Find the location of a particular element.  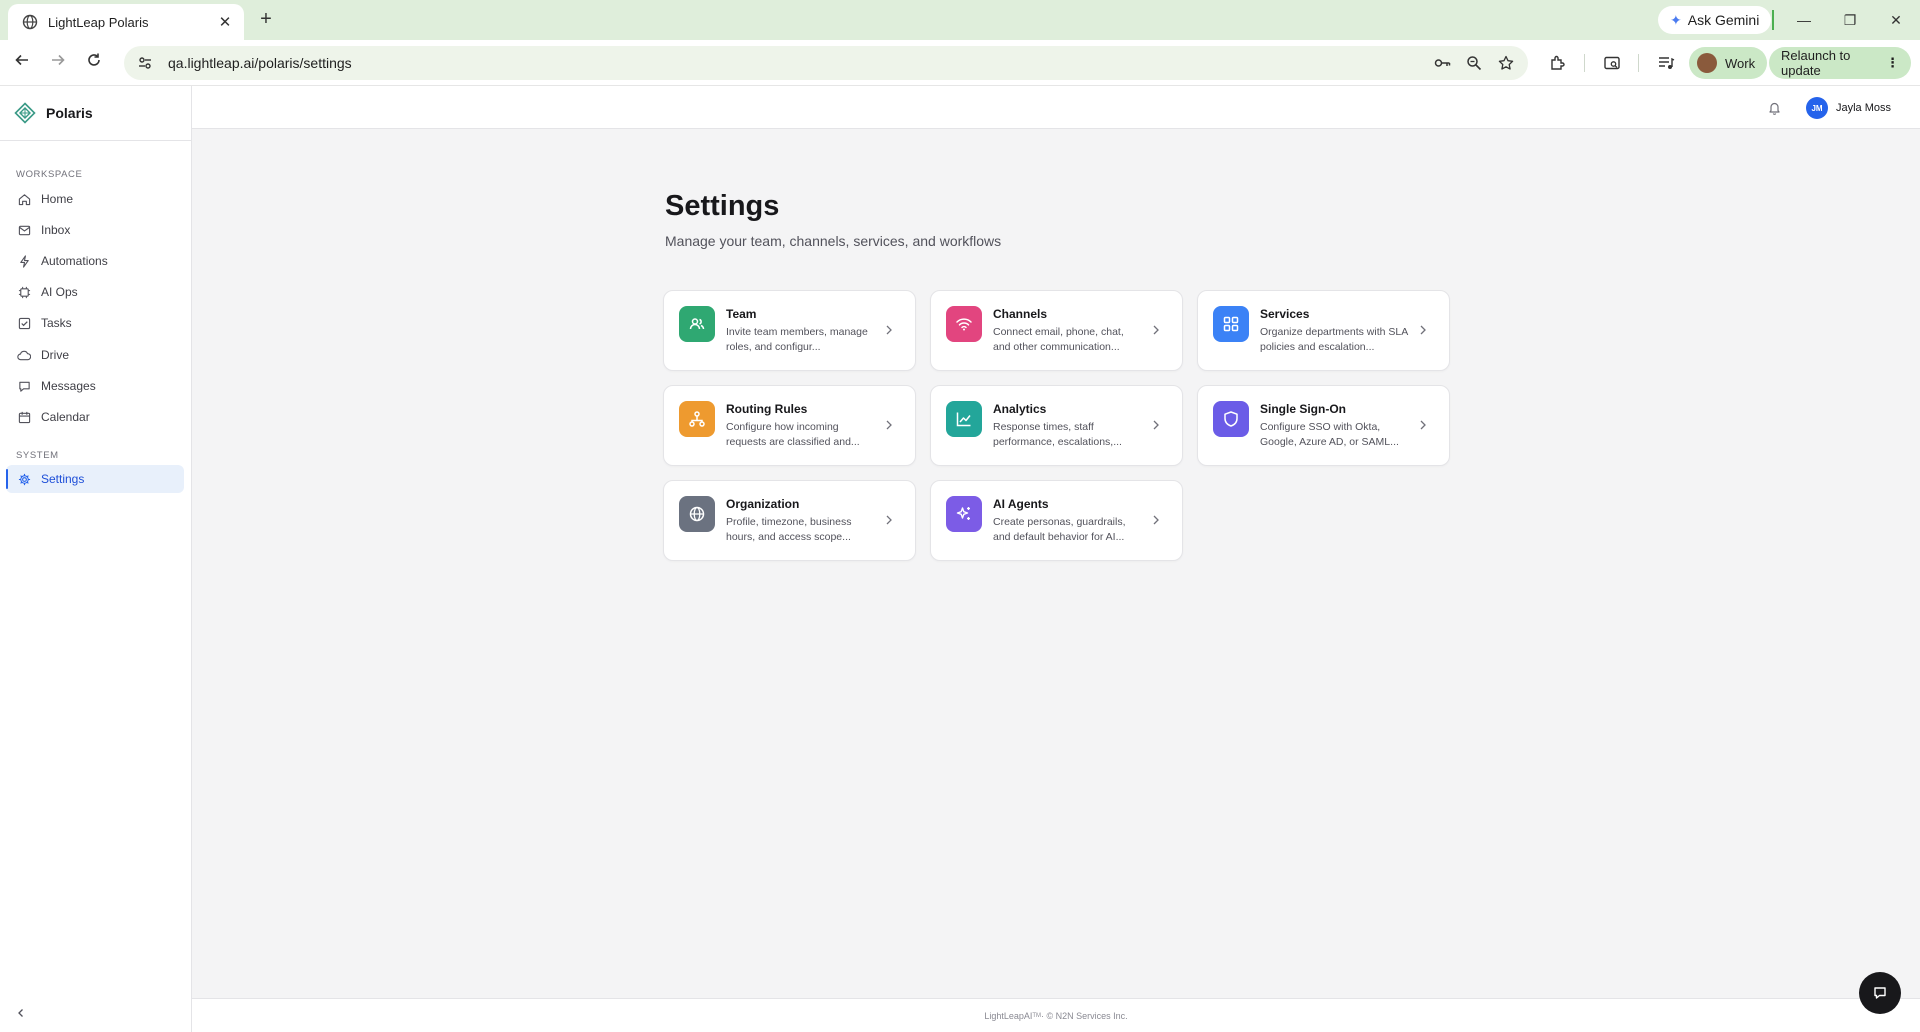

sidebar-item-label: Automations is located at coordinates (74, 261).